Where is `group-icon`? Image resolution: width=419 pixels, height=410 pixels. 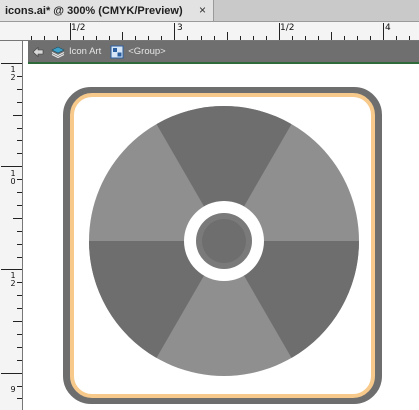
group-icon is located at coordinates (117, 52).